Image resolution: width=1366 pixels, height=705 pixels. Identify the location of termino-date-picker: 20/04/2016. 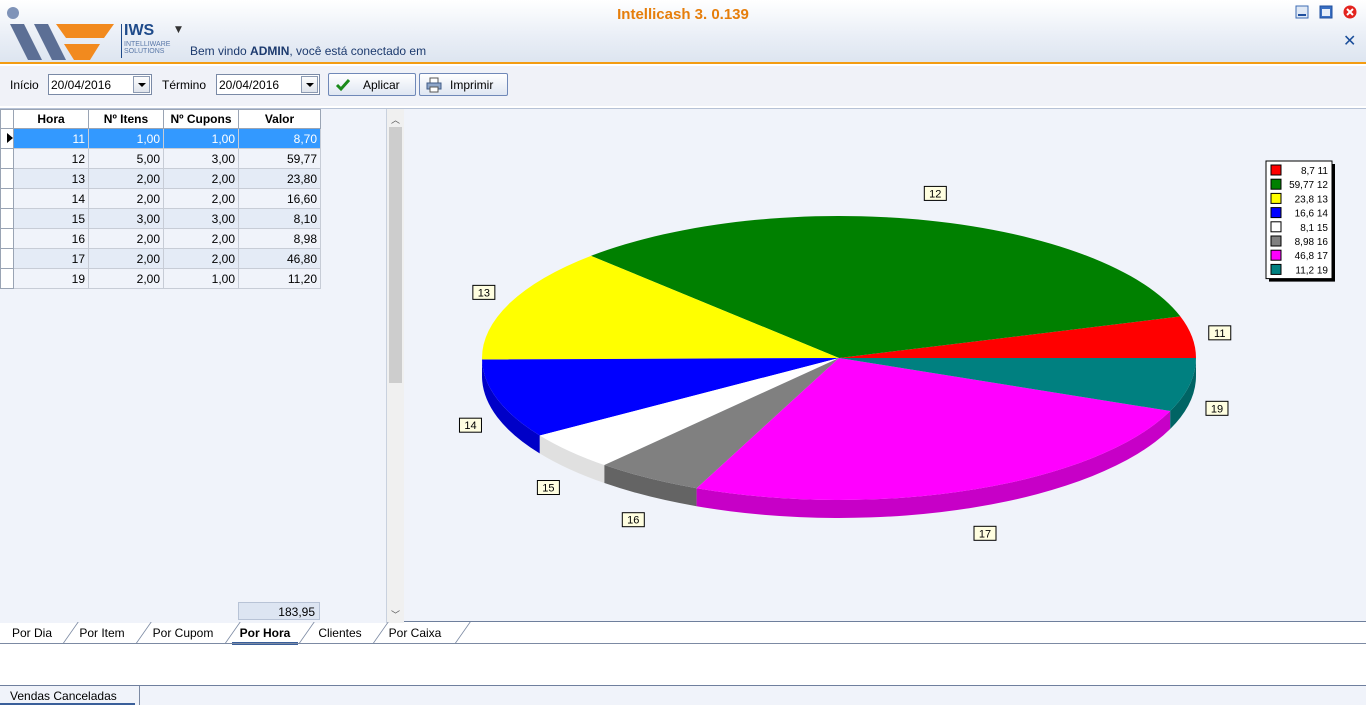
(268, 84).